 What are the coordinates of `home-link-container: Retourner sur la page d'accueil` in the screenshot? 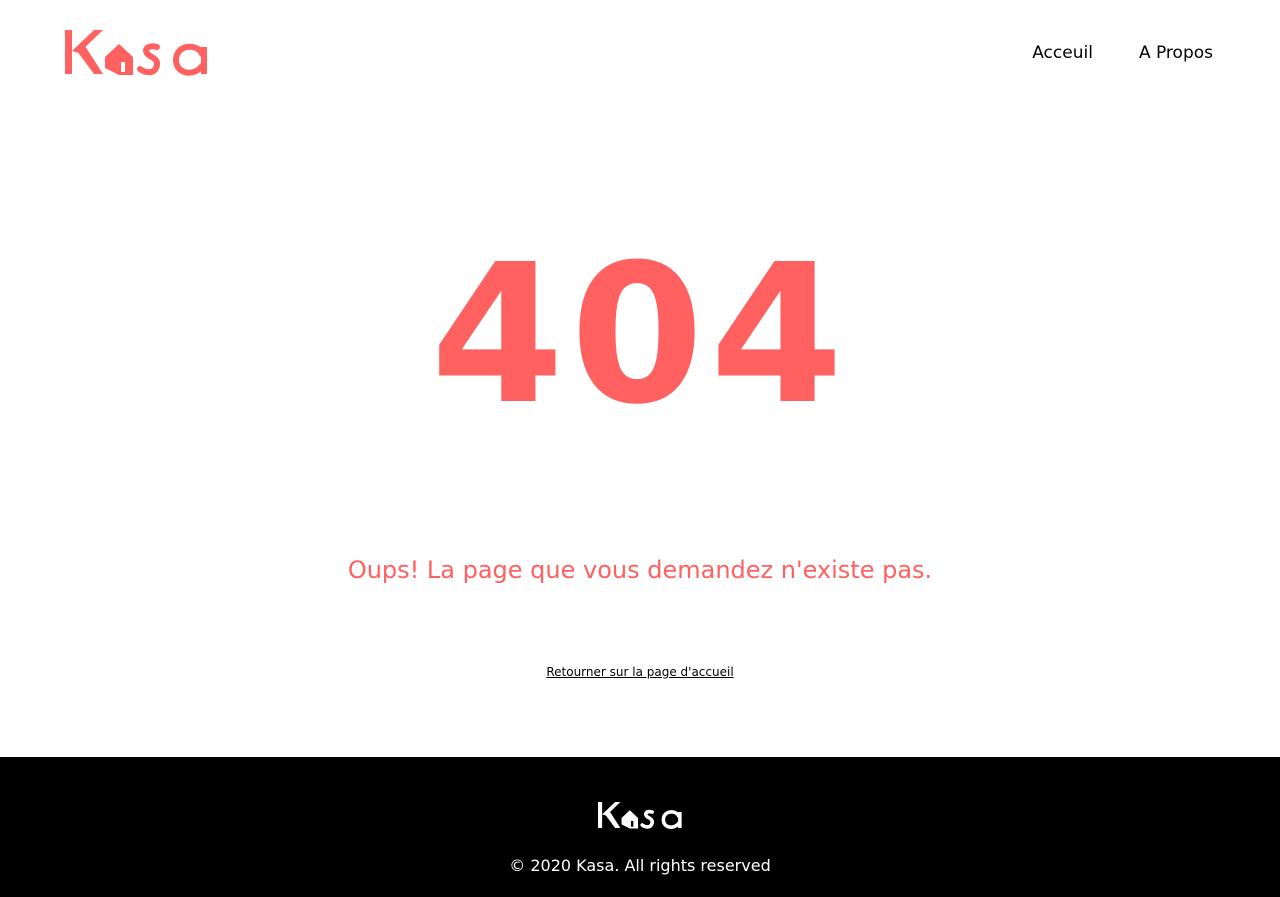 It's located at (640, 672).